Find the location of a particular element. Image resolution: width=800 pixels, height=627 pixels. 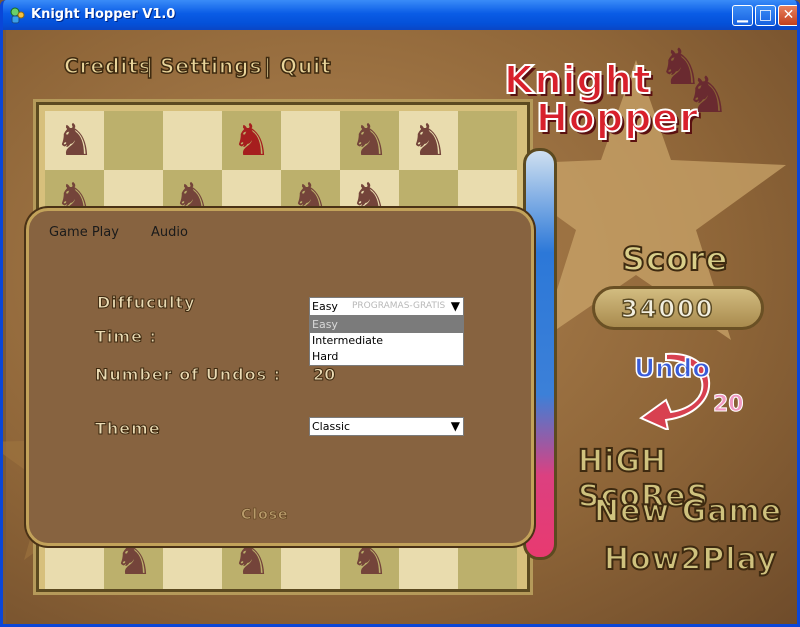

selected-knight-icon: ♞ is located at coordinates (251, 140).